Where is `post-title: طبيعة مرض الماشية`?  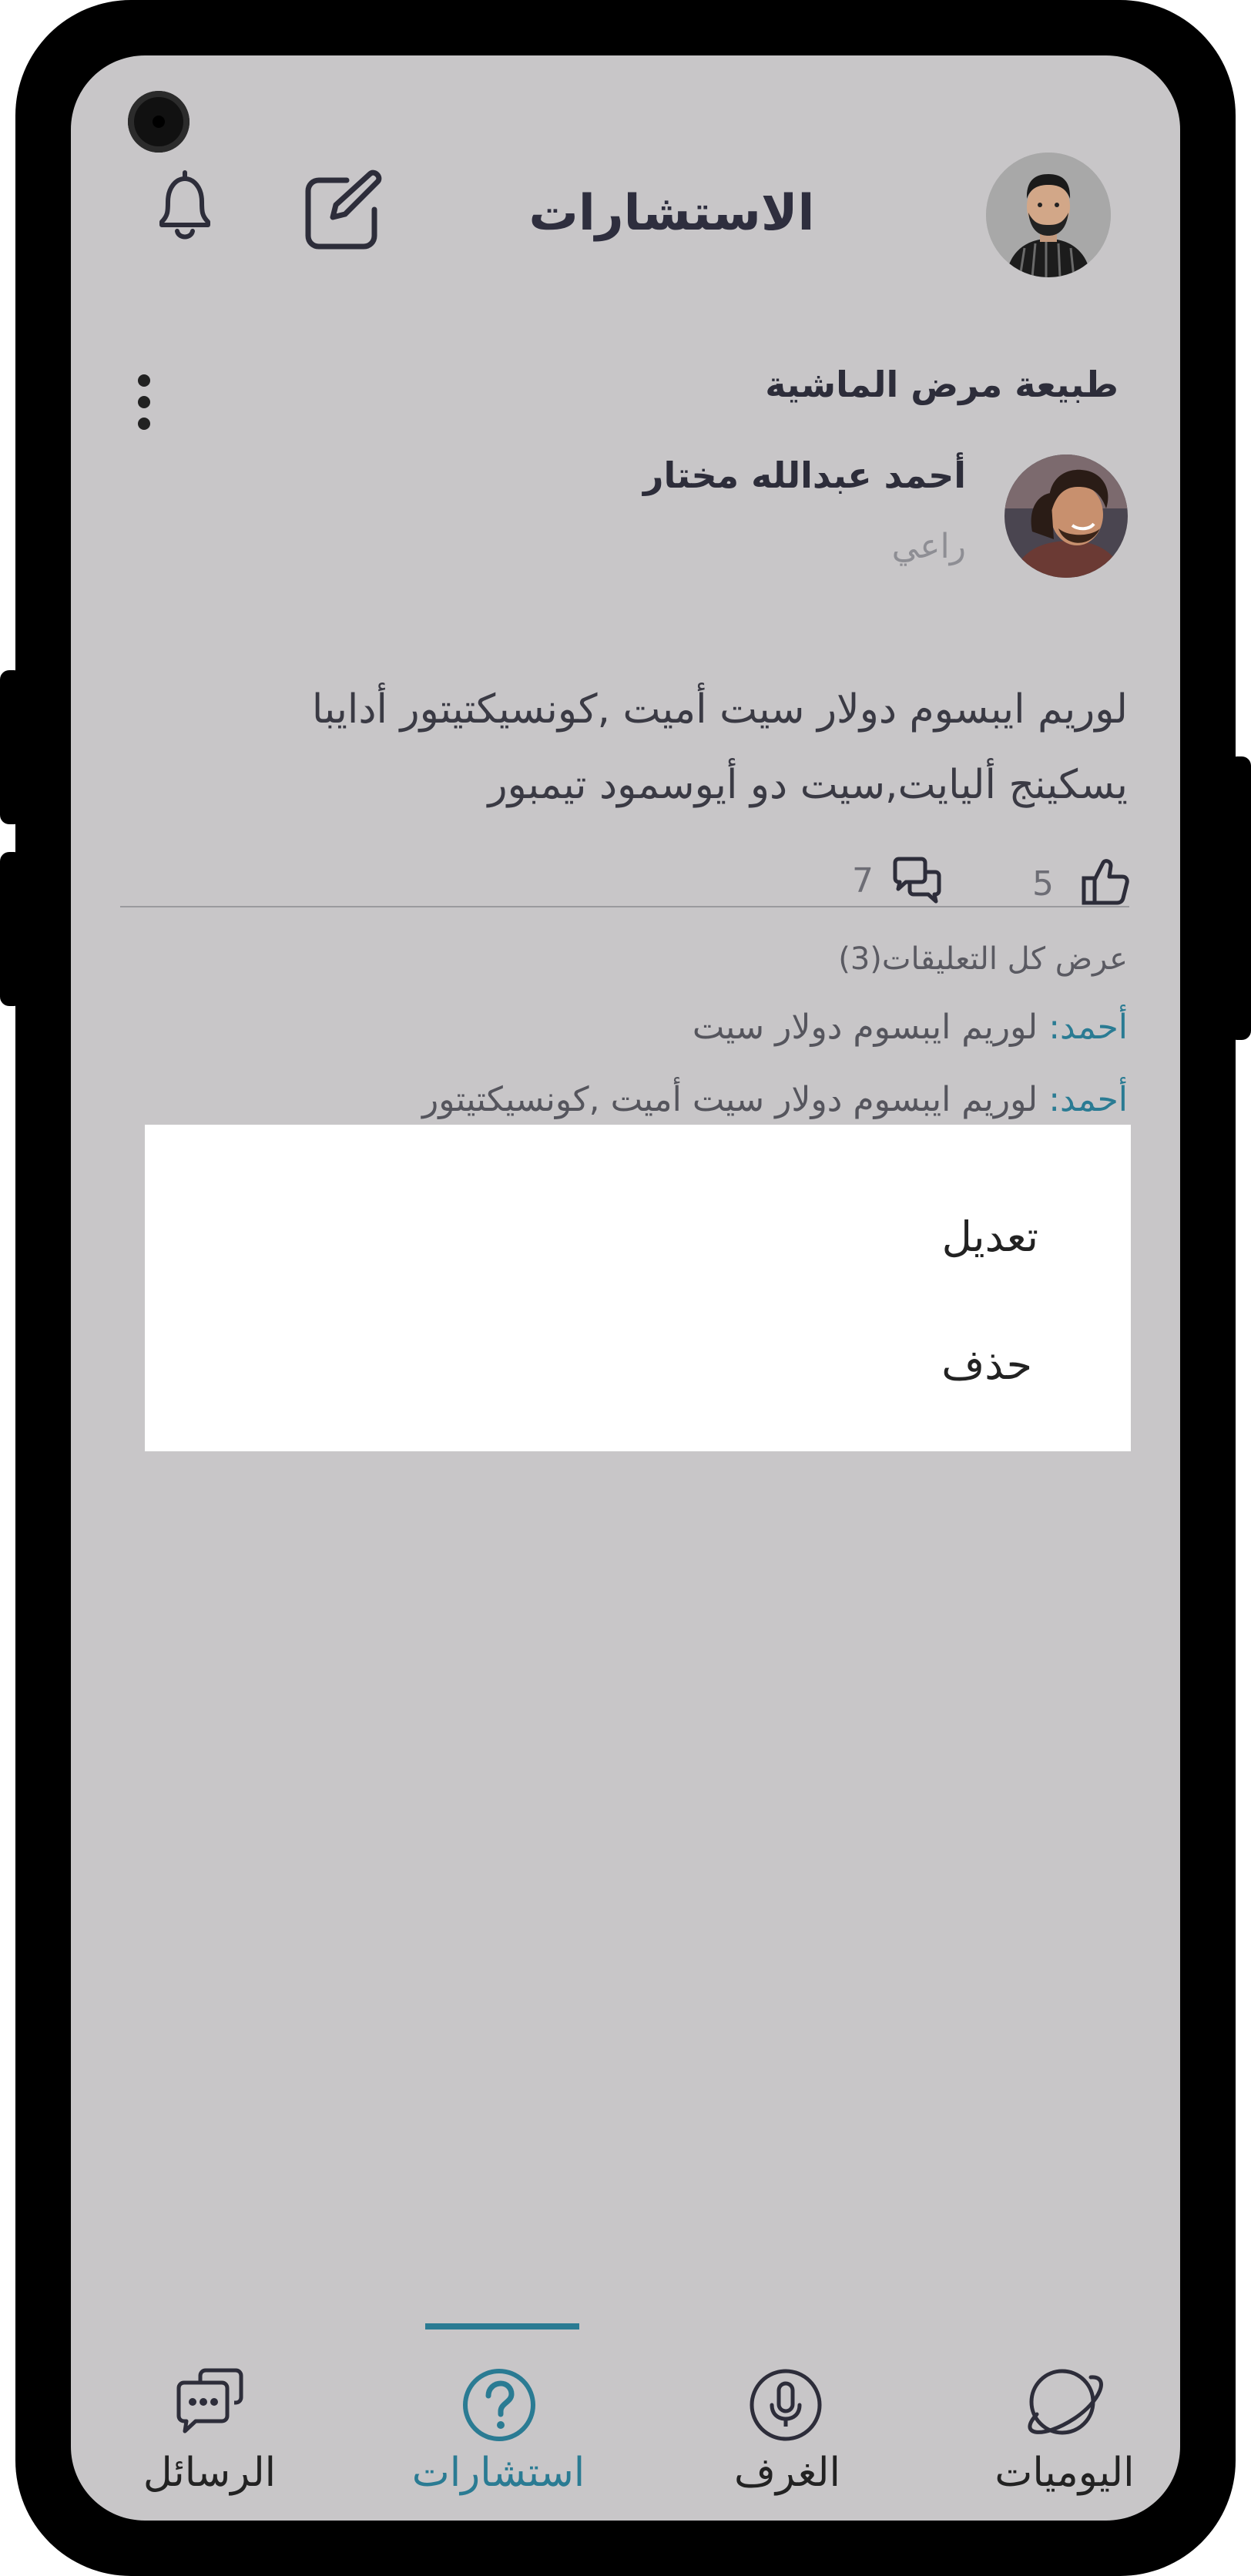
post-title: طبيعة مرض الماشية is located at coordinates (942, 384).